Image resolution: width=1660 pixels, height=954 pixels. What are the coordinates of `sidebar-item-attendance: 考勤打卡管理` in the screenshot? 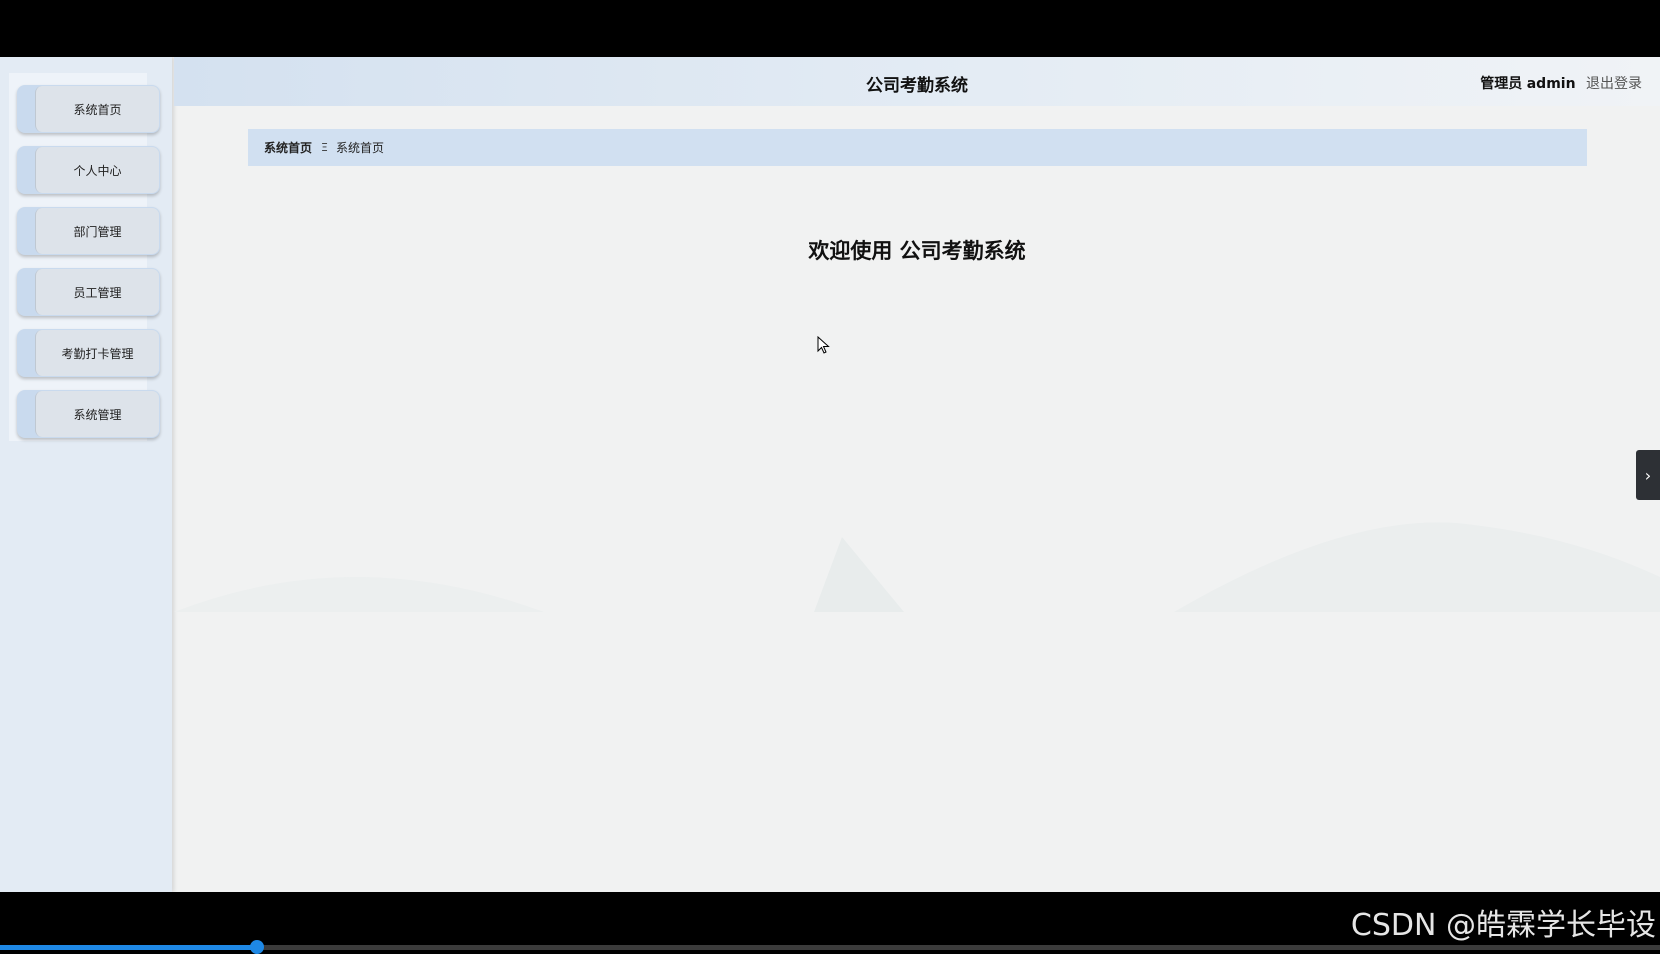 It's located at (88, 353).